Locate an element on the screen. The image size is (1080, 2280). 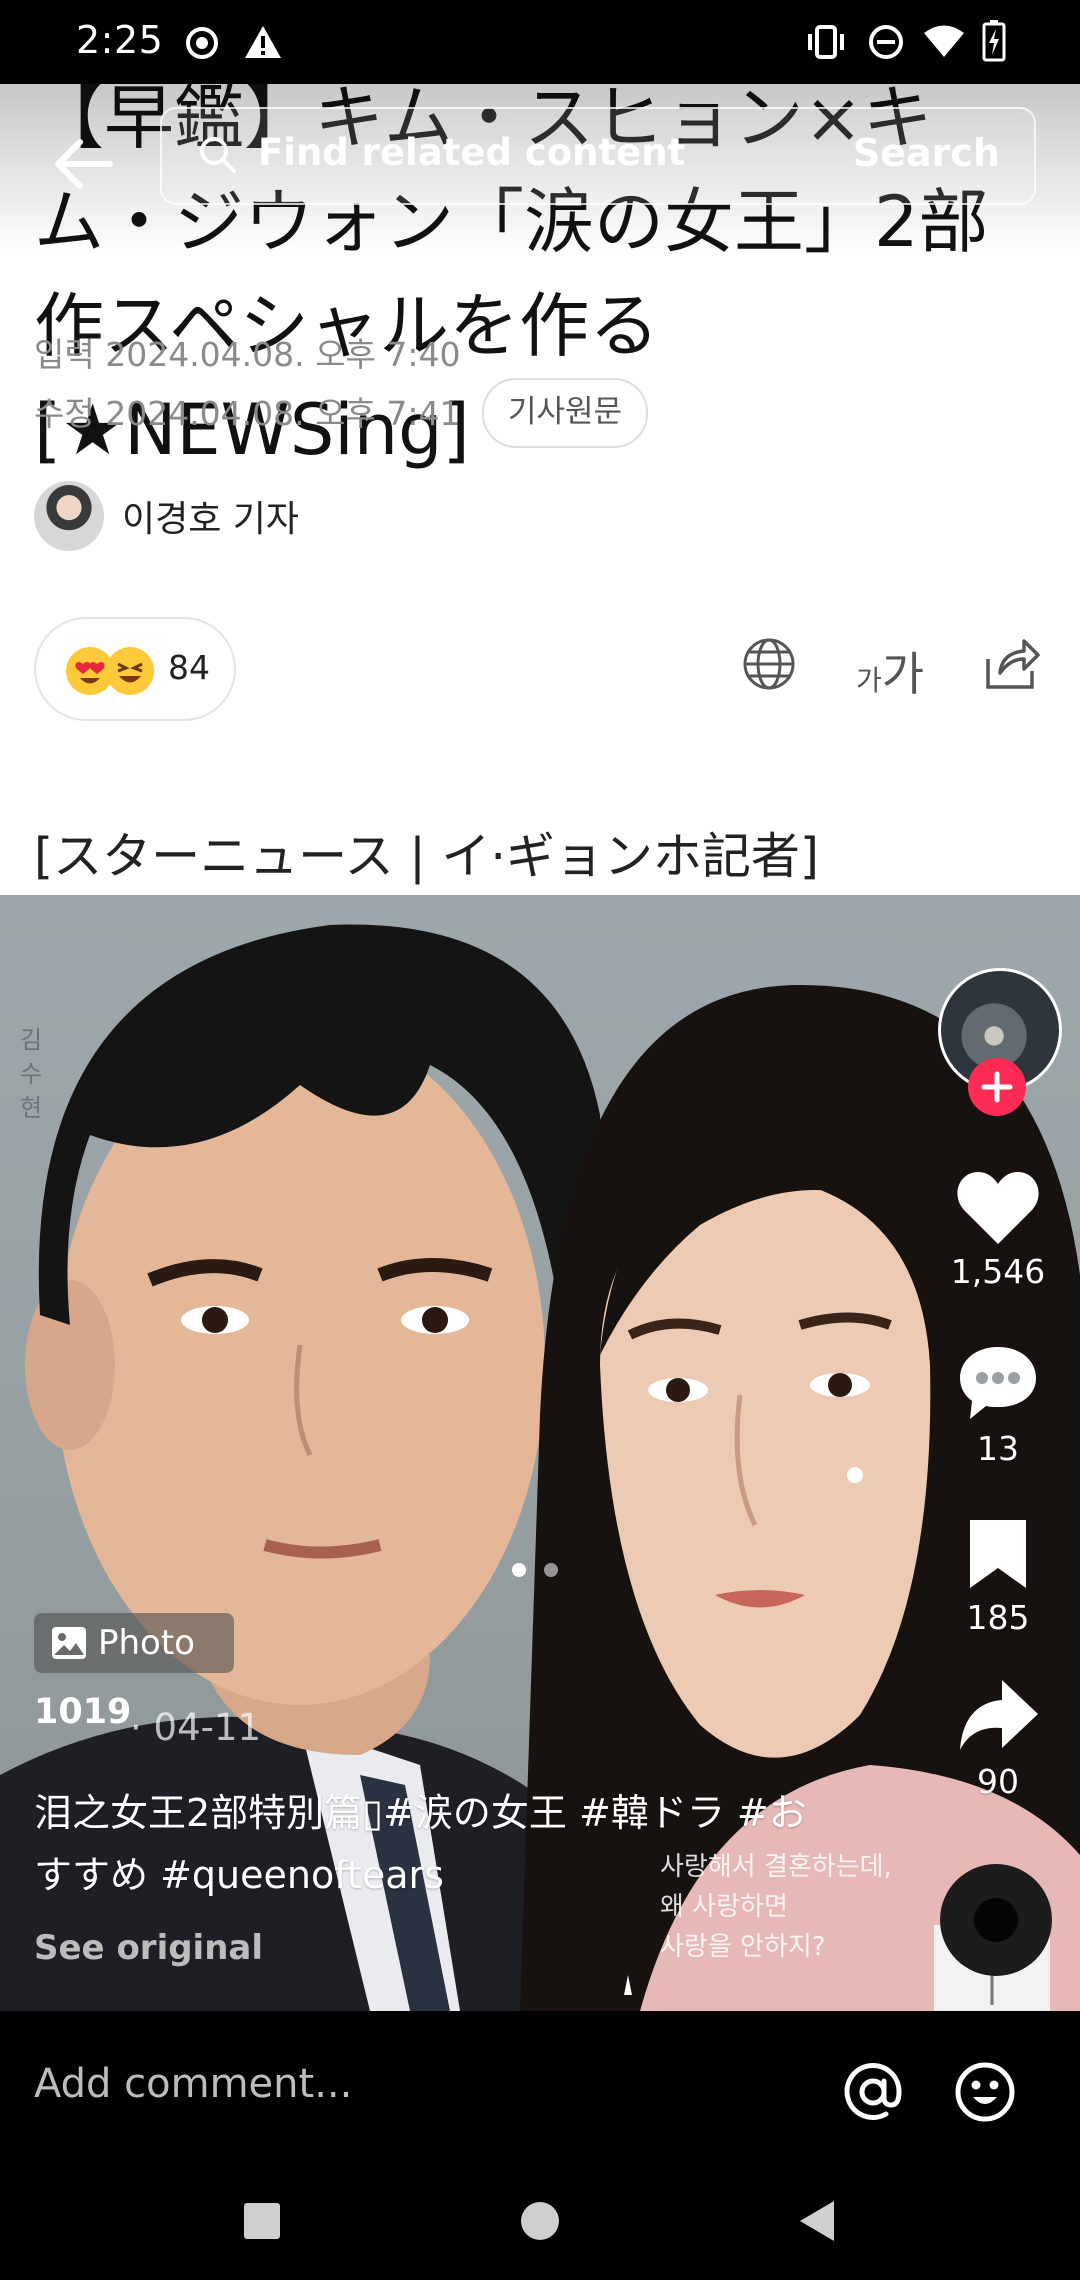
search-button: Search is located at coordinates (926, 153).